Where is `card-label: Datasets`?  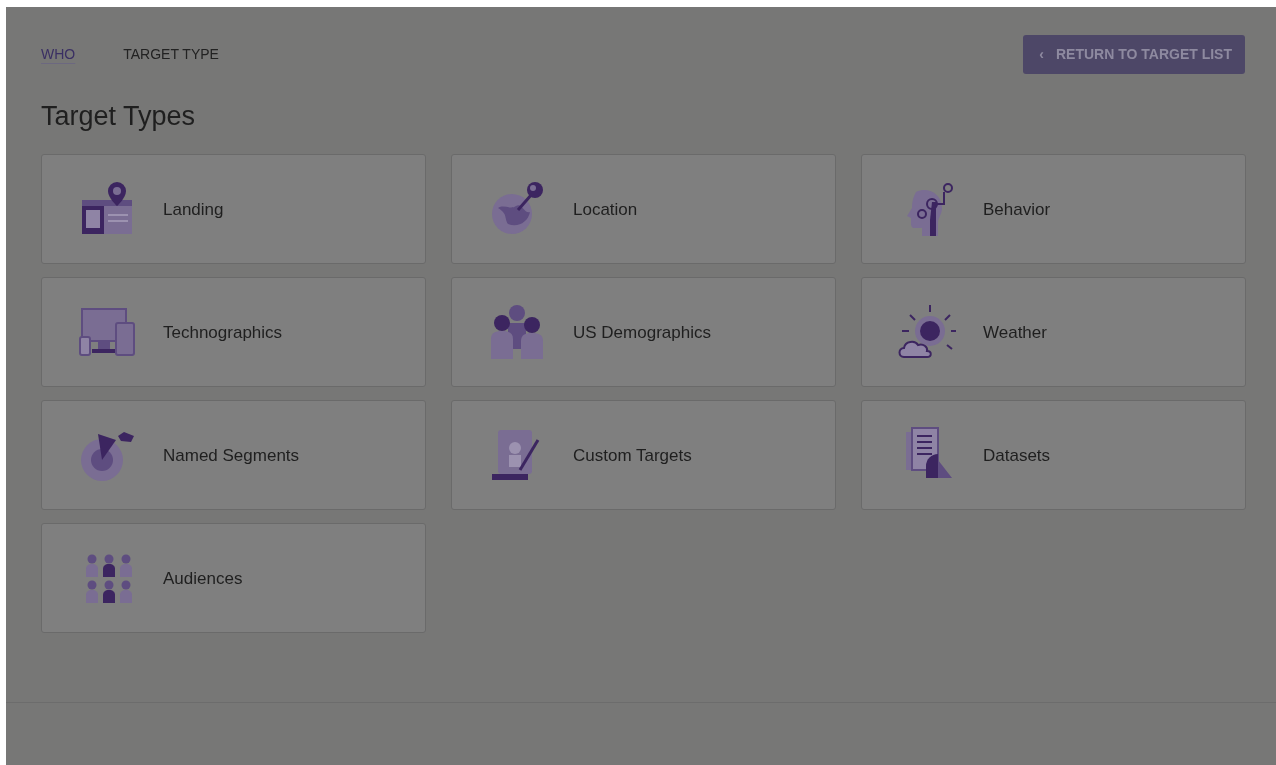
card-label: Datasets is located at coordinates (1017, 455).